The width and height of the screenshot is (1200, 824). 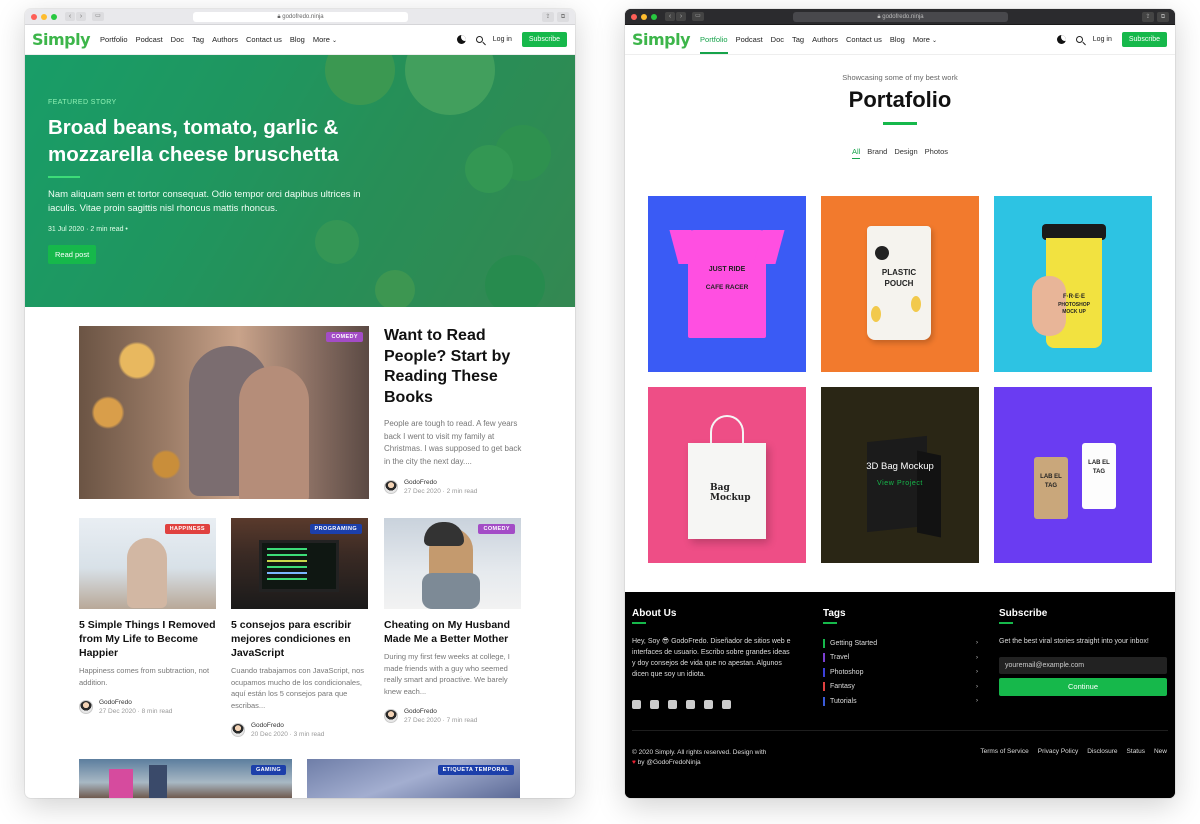 What do you see at coordinates (900, 701) in the screenshot?
I see `footer-tag-tutorials: Tutorials ›` at bounding box center [900, 701].